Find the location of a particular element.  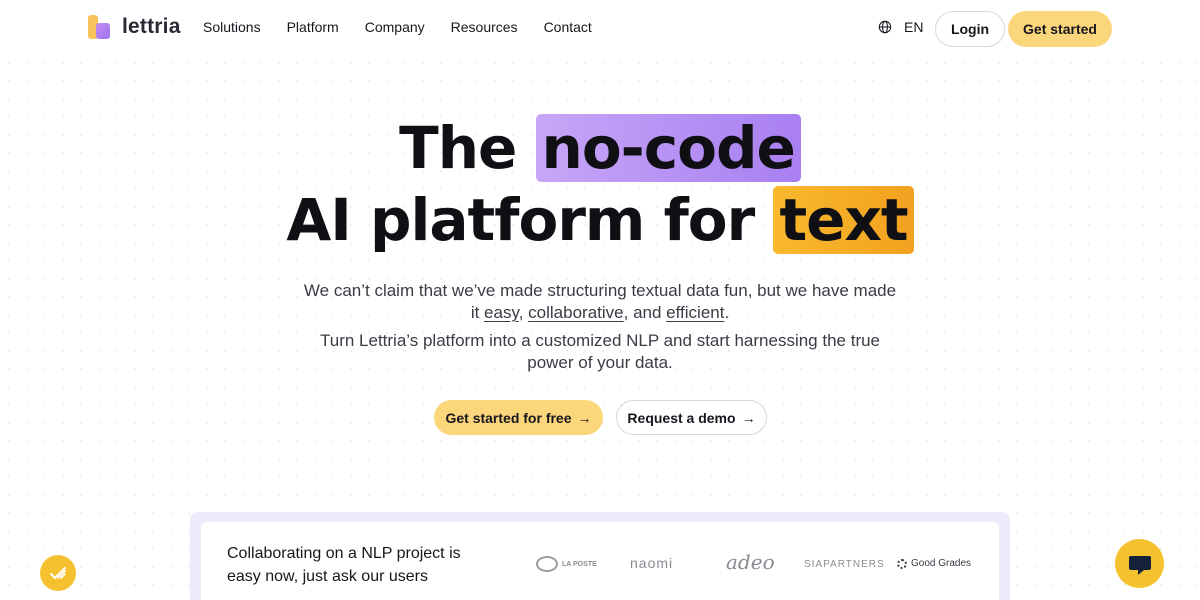

sub-text-period: . is located at coordinates (727, 312).